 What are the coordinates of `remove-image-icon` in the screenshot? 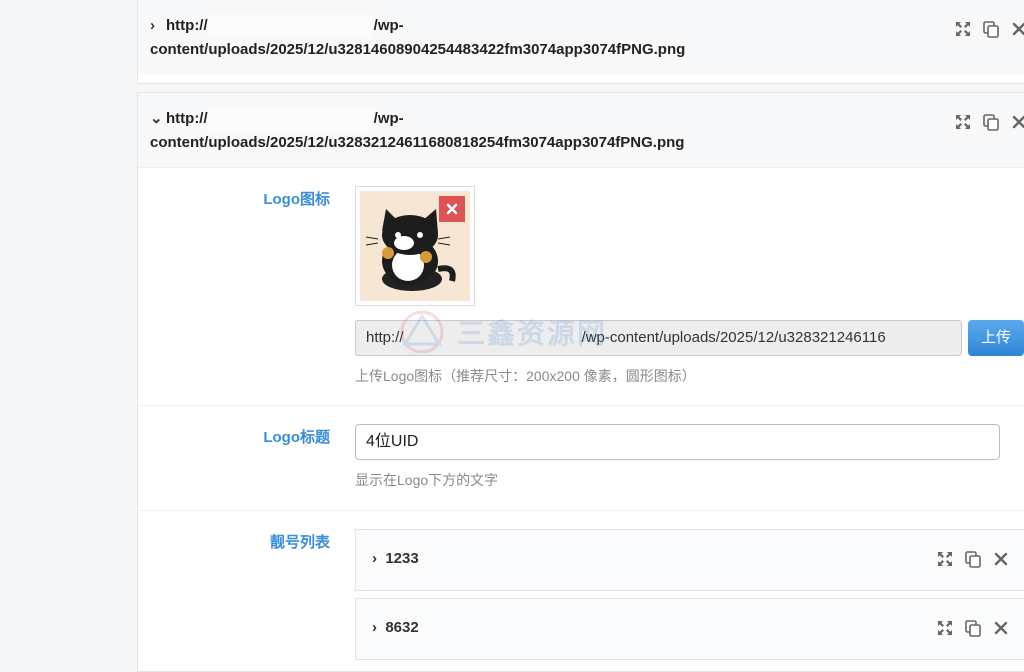 It's located at (452, 209).